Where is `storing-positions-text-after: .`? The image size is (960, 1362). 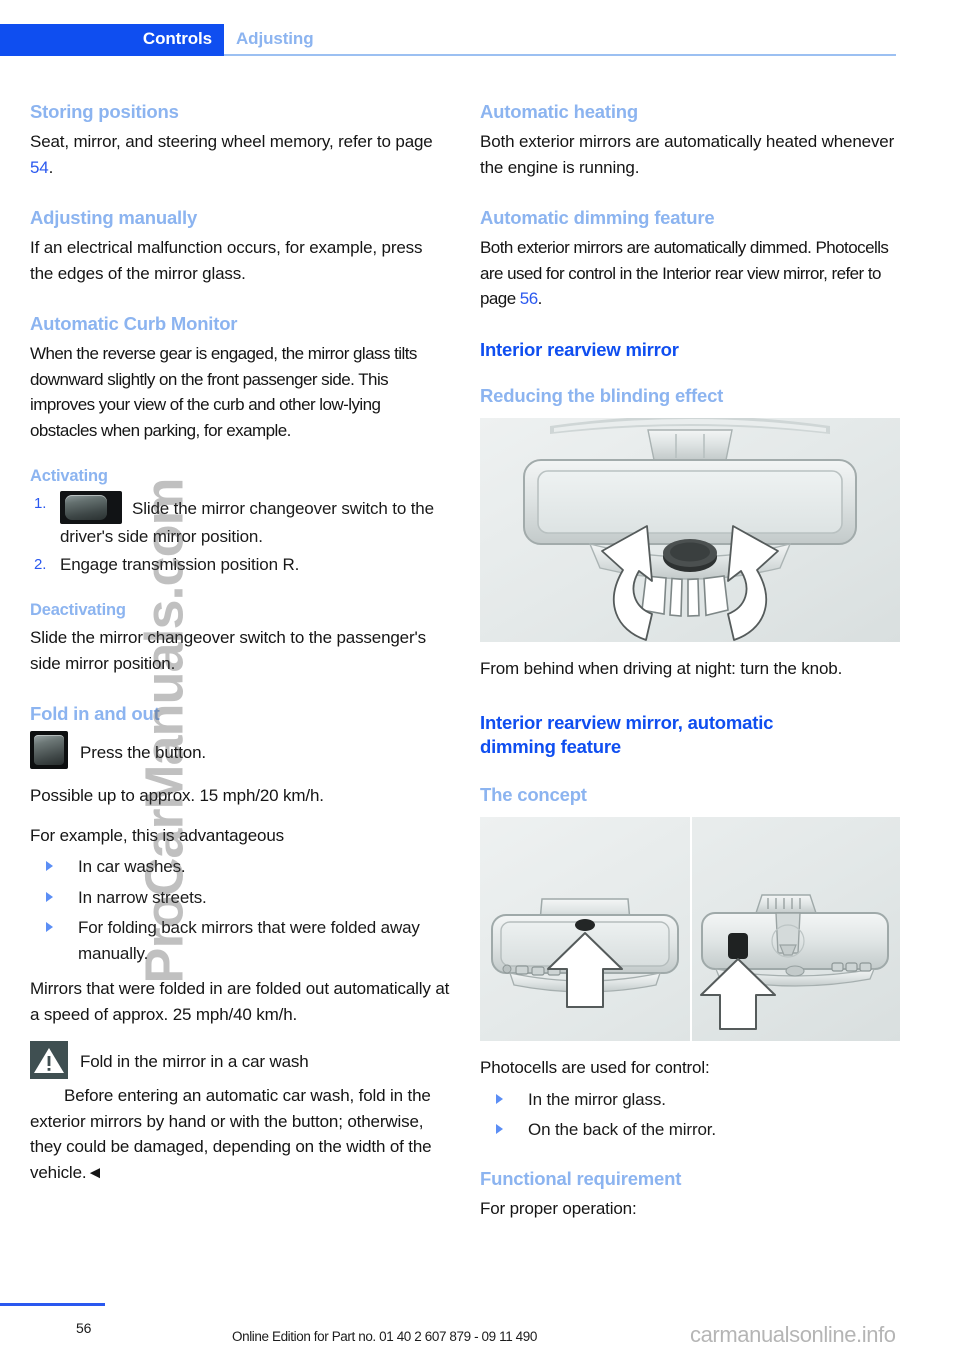 storing-positions-text-after: . is located at coordinates (51, 167).